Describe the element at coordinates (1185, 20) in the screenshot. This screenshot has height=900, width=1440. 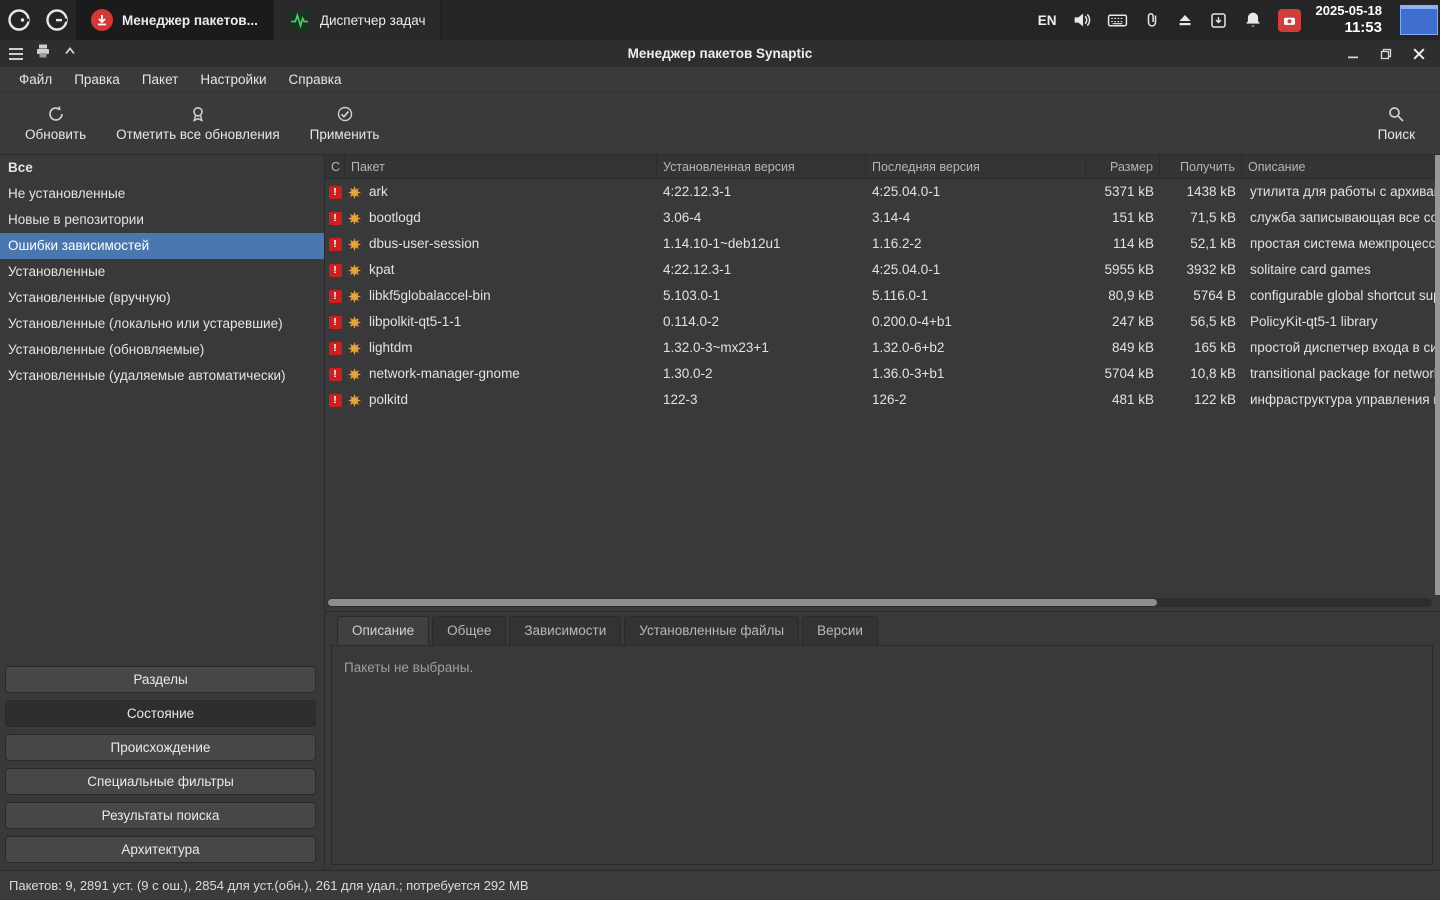
I see `eject-icon` at that location.